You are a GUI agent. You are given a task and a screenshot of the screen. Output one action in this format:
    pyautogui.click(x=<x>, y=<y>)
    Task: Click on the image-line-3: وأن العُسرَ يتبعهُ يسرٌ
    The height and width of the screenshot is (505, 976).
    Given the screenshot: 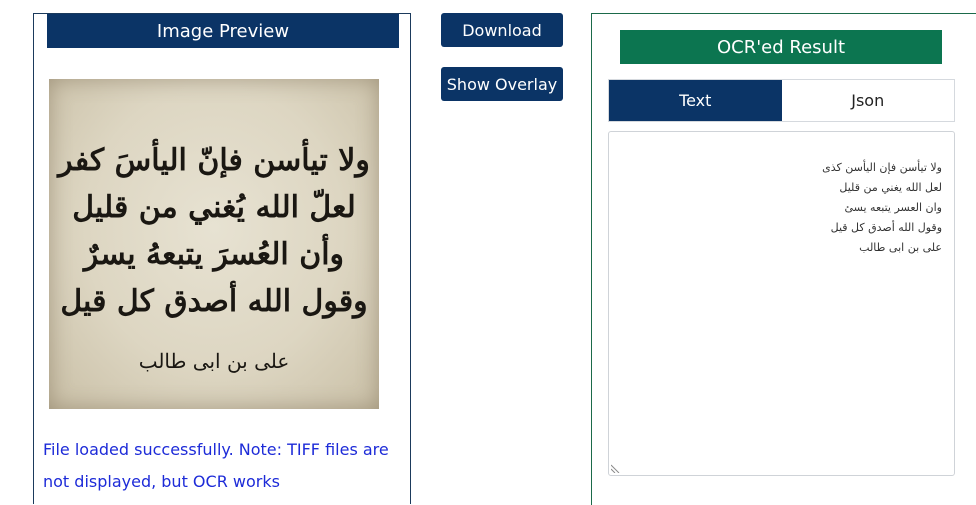 What is the action you would take?
    pyautogui.click(x=214, y=254)
    